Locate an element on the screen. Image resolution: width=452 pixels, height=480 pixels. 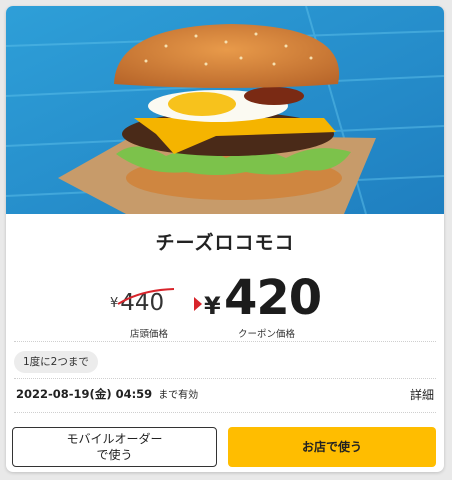
expiry-datetime: 2022-08-19(金) 04:59 is located at coordinates (84, 394).